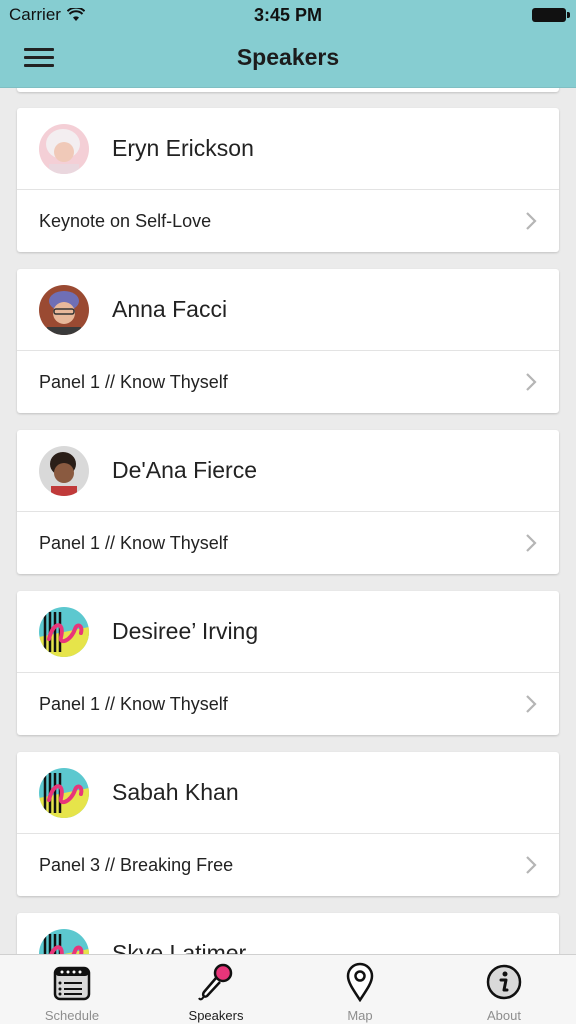  I want to click on session-title: Panel 3 // Breaking Free, so click(136, 864).